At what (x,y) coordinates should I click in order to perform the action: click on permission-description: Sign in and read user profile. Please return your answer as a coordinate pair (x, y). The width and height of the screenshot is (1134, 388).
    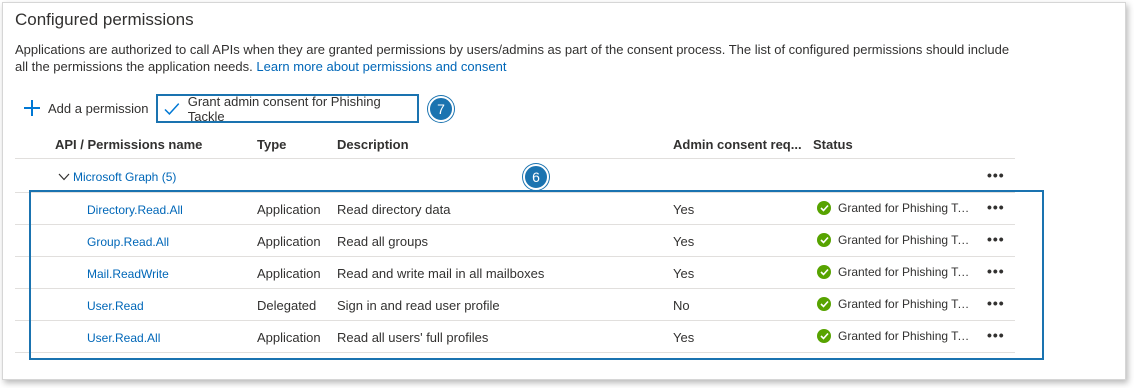
    Looking at the image, I should click on (418, 305).